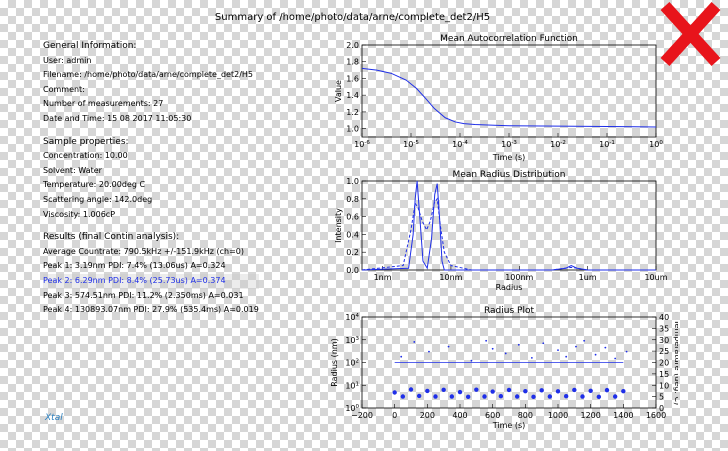  I want to click on autocorr-xtick-label: 100, so click(656, 144).